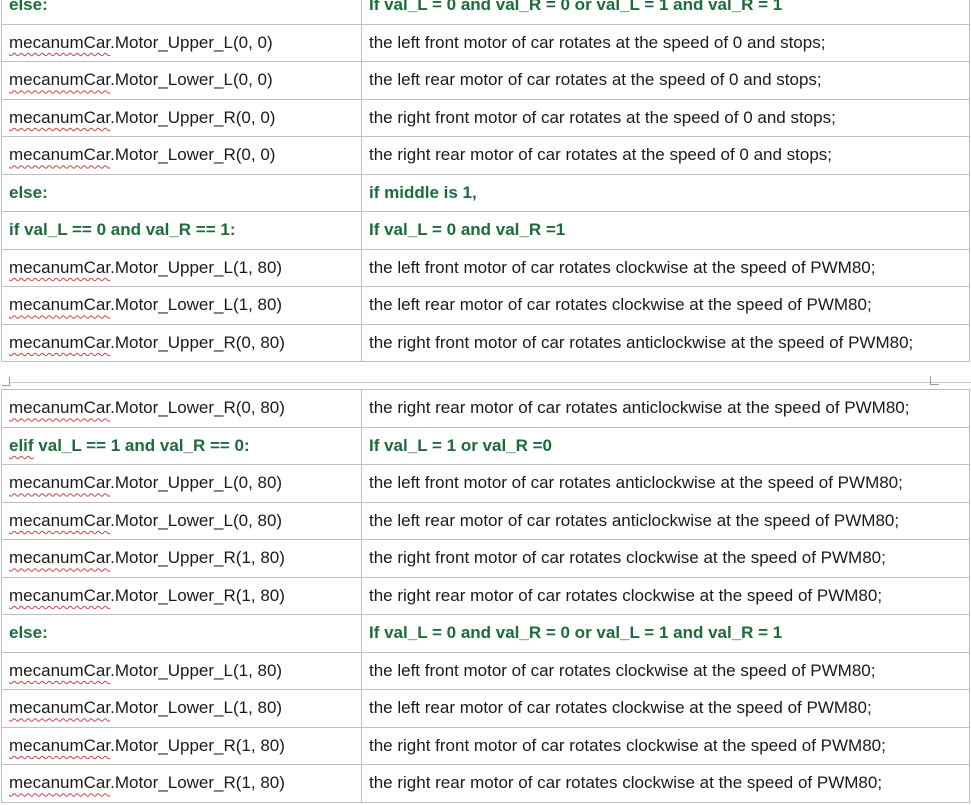 The image size is (971, 805). What do you see at coordinates (6, 381) in the screenshot?
I see `page-corner-mark-left` at bounding box center [6, 381].